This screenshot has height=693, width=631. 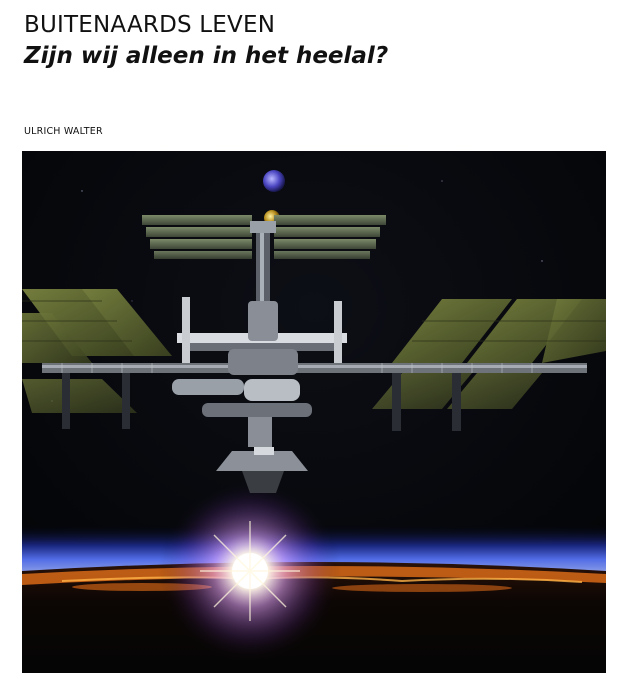 I want to click on article-title: BUITENAARDS LEVEN, so click(x=150, y=25).